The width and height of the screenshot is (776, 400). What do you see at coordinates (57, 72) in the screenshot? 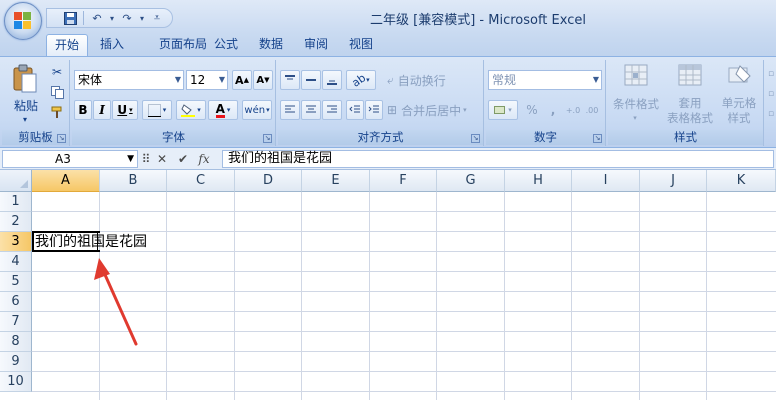
I see `cut-icon: ✂` at bounding box center [57, 72].